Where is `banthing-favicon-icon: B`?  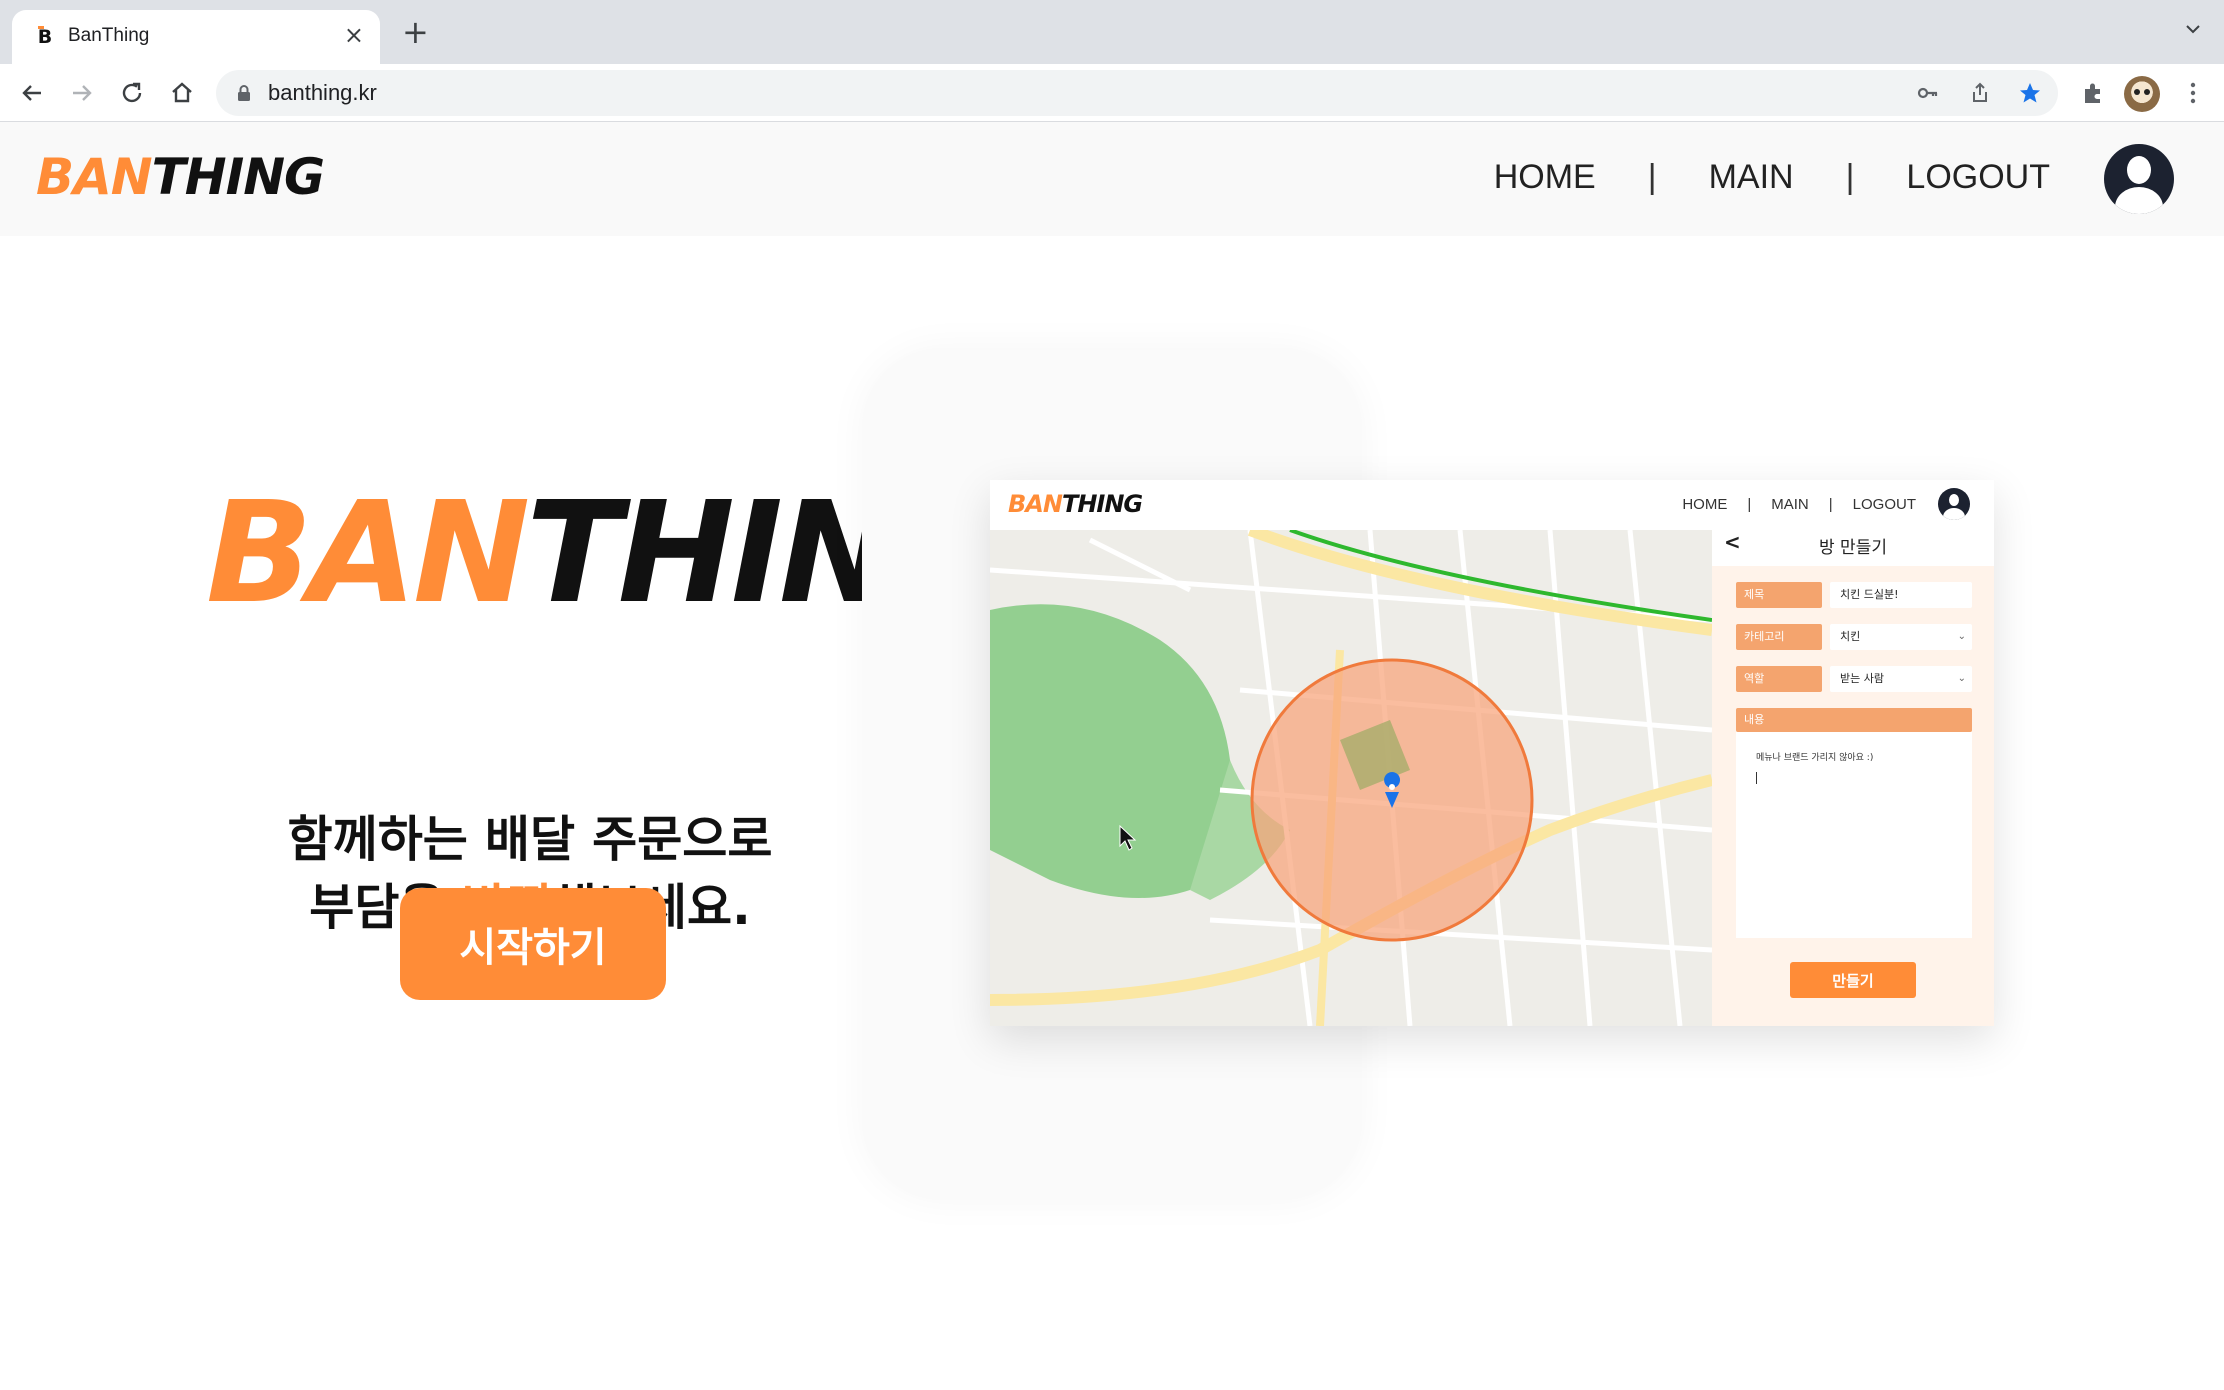
banthing-favicon-icon: B is located at coordinates (45, 37).